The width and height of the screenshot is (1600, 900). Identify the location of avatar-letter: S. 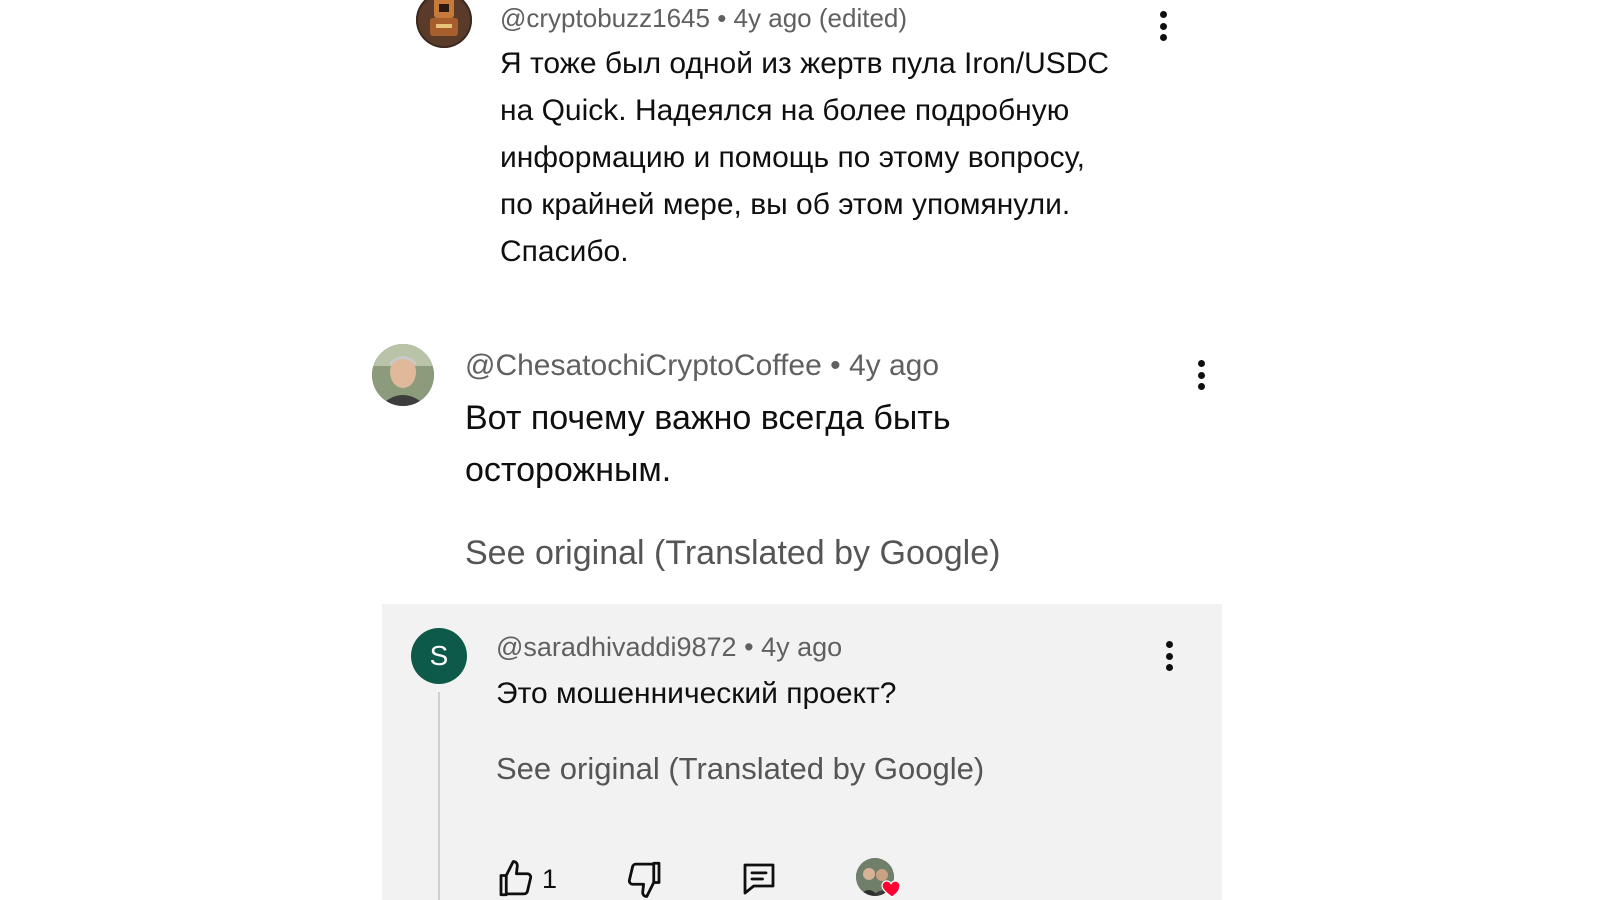
(439, 655).